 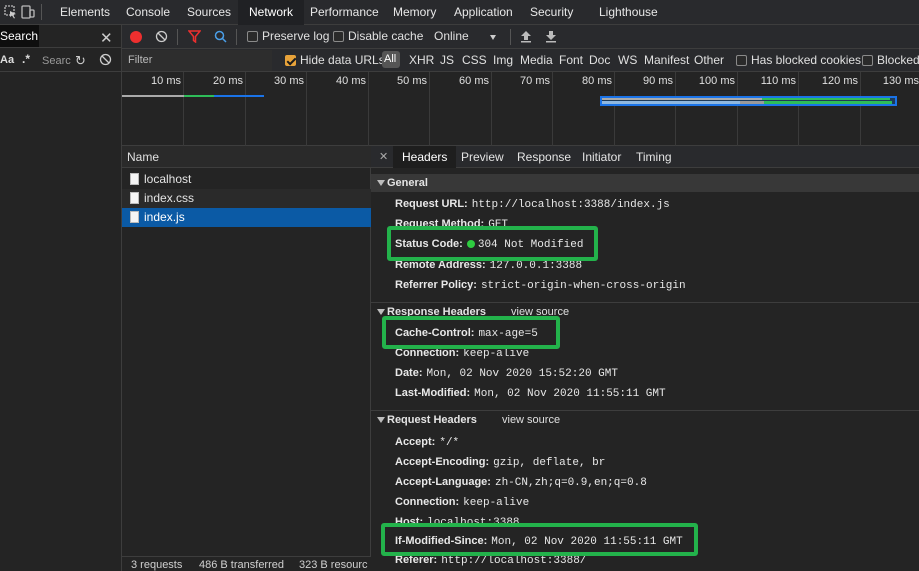 What do you see at coordinates (496, 503) in the screenshot?
I see `header-value: keep-alive` at bounding box center [496, 503].